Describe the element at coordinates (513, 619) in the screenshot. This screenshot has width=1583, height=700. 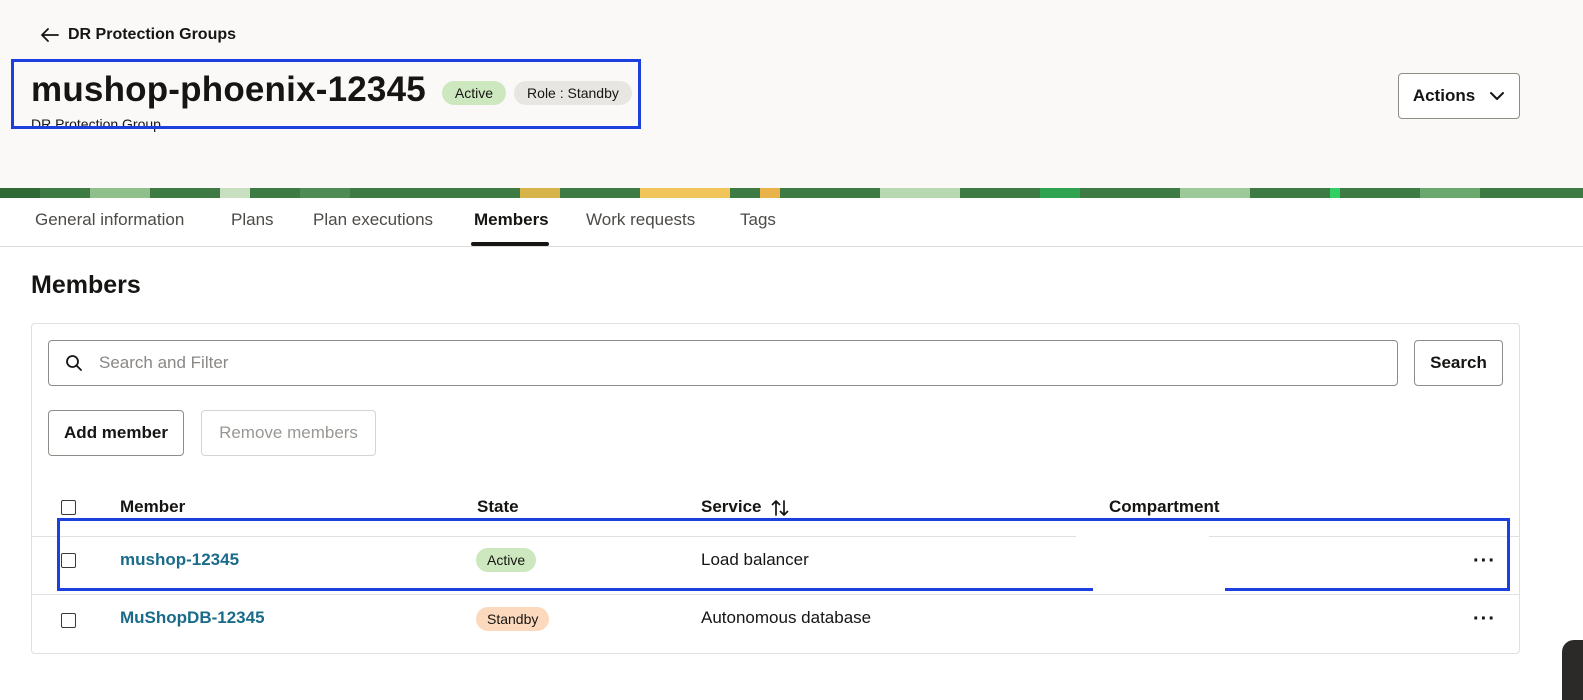
I see `state-badge: Standby` at that location.